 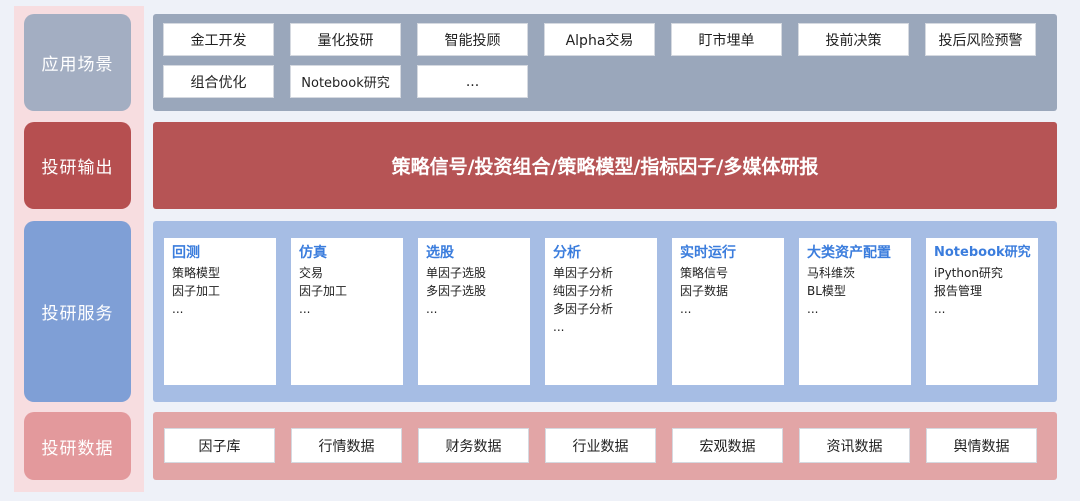 I want to click on card-item: 单因子选股, so click(x=456, y=273).